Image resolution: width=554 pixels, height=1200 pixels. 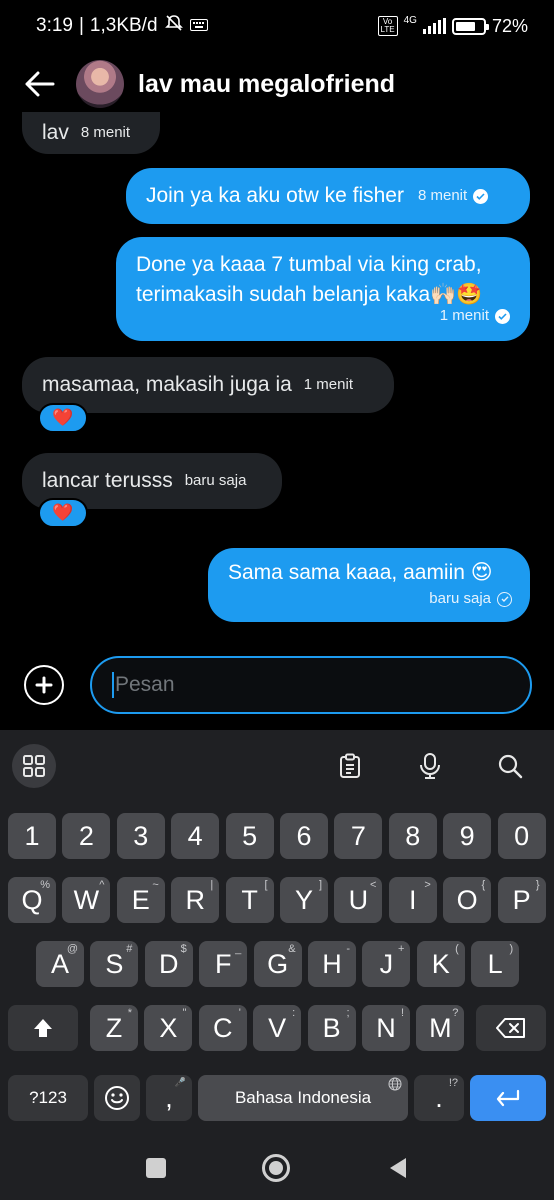 I want to click on key-6: 6, so click(x=304, y=836).